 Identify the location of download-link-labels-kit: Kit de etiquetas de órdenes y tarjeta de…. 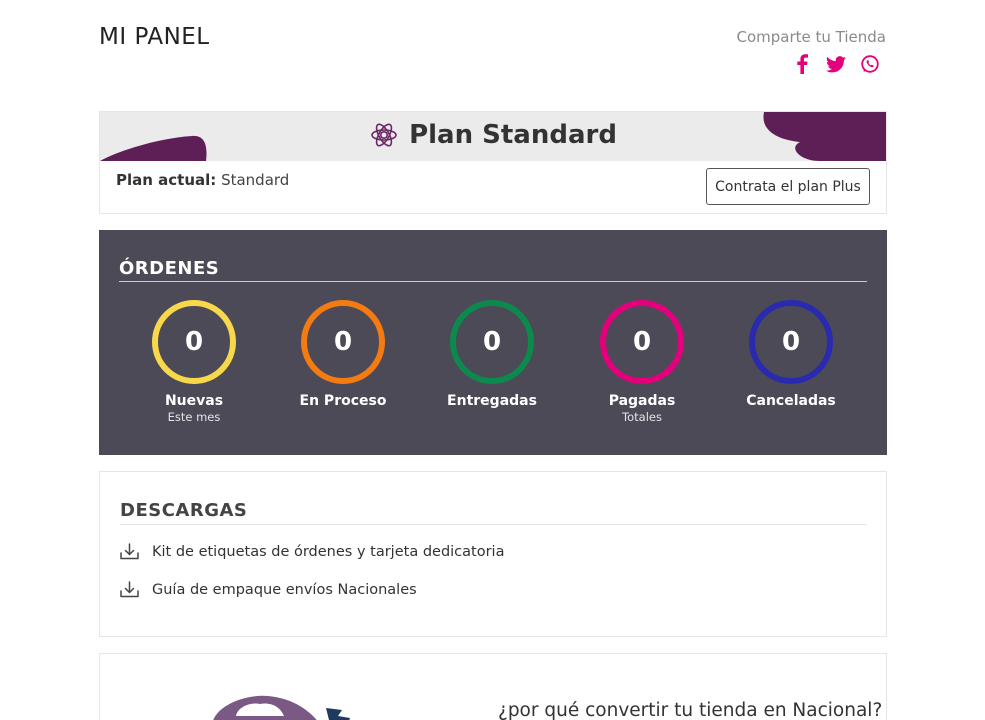
(312, 551).